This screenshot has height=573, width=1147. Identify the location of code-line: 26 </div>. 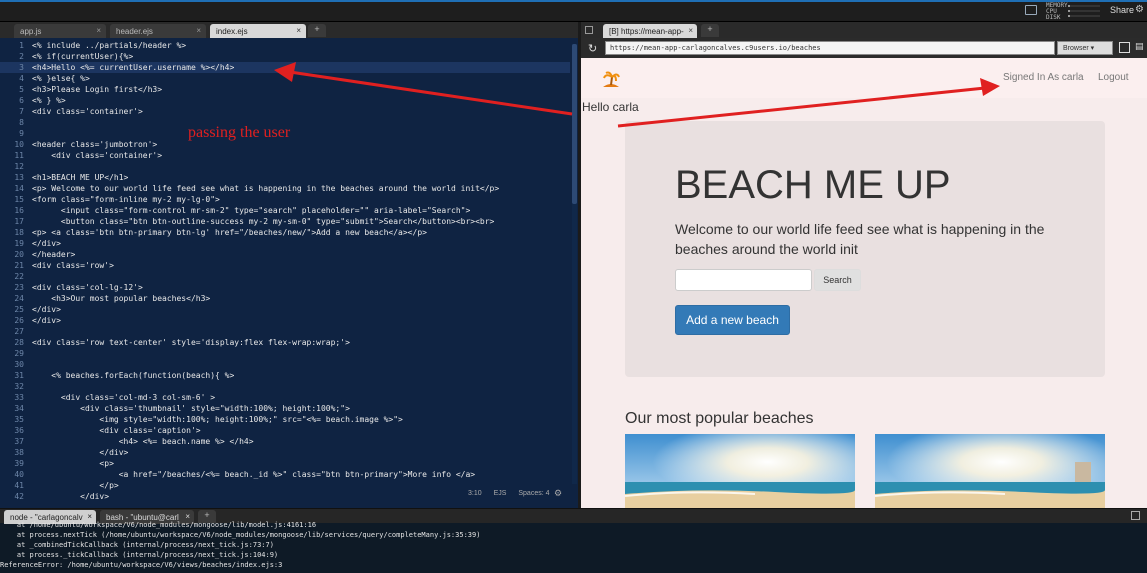
(285, 320).